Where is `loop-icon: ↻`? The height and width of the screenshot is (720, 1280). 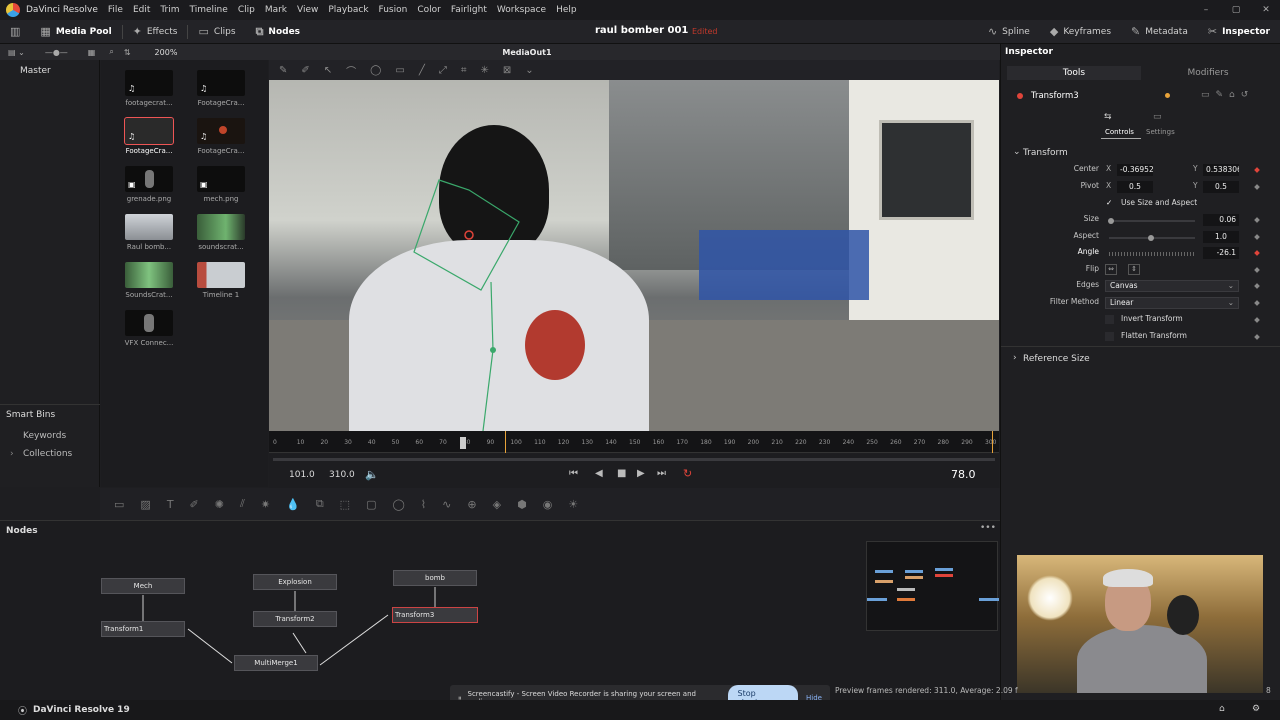
loop-icon: ↻ is located at coordinates (687, 473).